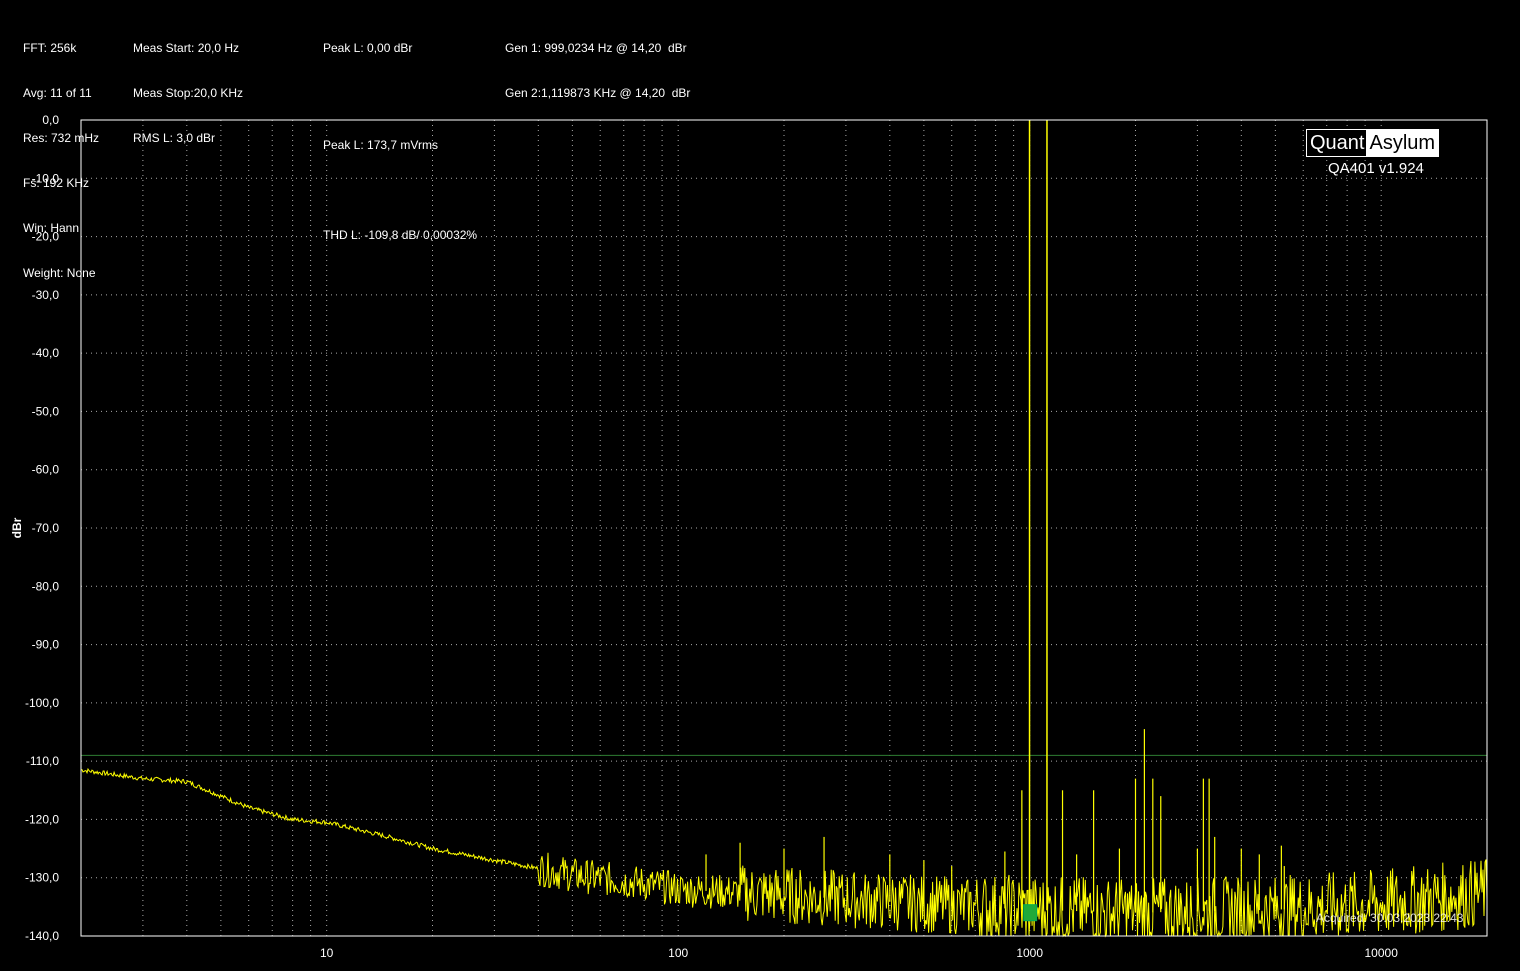 Image resolution: width=1520 pixels, height=971 pixels. I want to click on y-tick-label: -90,0, so click(46, 645).